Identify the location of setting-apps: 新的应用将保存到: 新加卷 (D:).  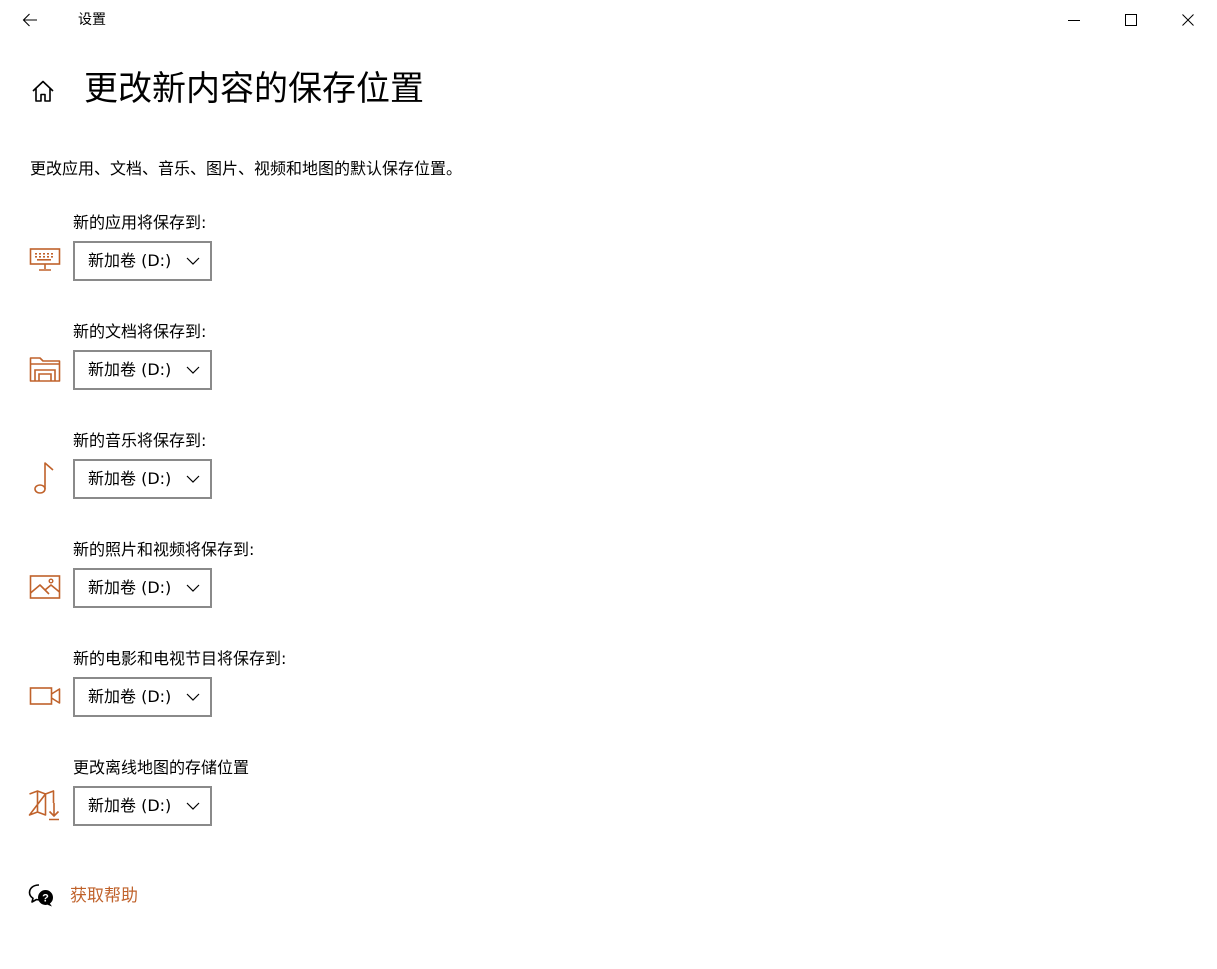
(350, 257).